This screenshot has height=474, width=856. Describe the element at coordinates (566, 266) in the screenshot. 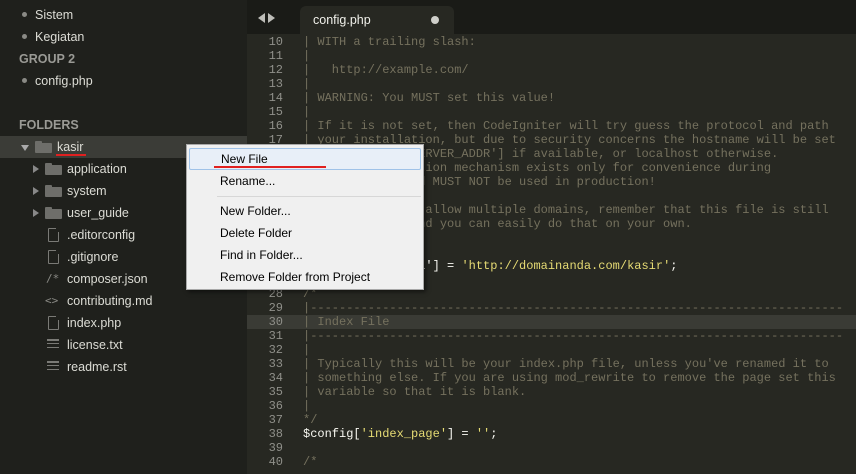

I see `string-token: 'http://domainanda.com/kasir'` at that location.